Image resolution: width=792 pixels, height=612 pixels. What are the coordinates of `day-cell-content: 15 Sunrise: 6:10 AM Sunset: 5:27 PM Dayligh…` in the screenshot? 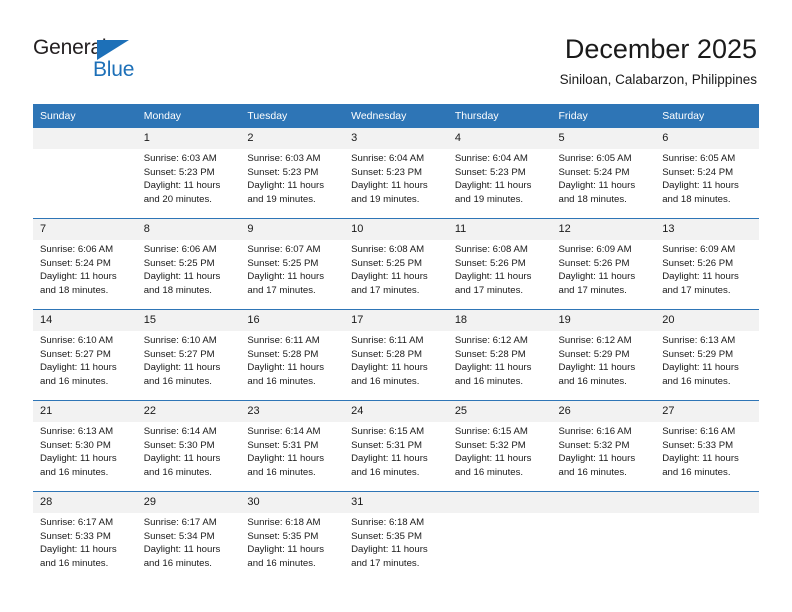 It's located at (188, 355).